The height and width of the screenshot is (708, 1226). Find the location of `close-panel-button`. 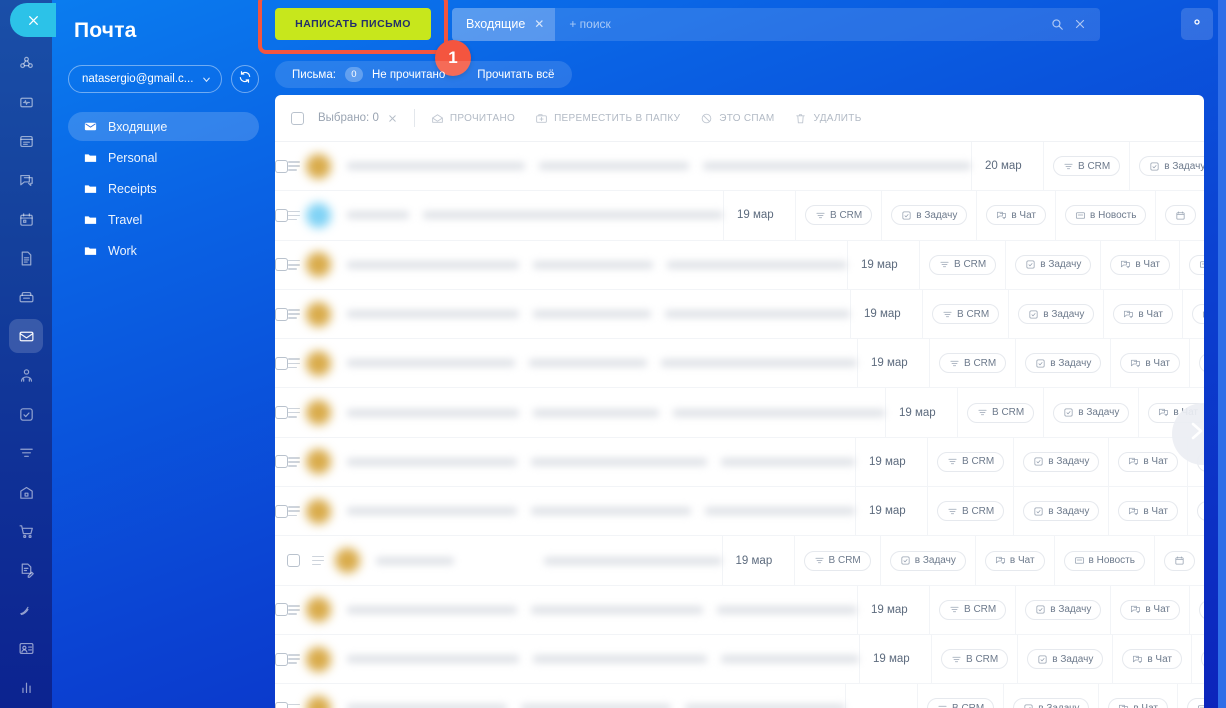

close-panel-button is located at coordinates (33, 20).